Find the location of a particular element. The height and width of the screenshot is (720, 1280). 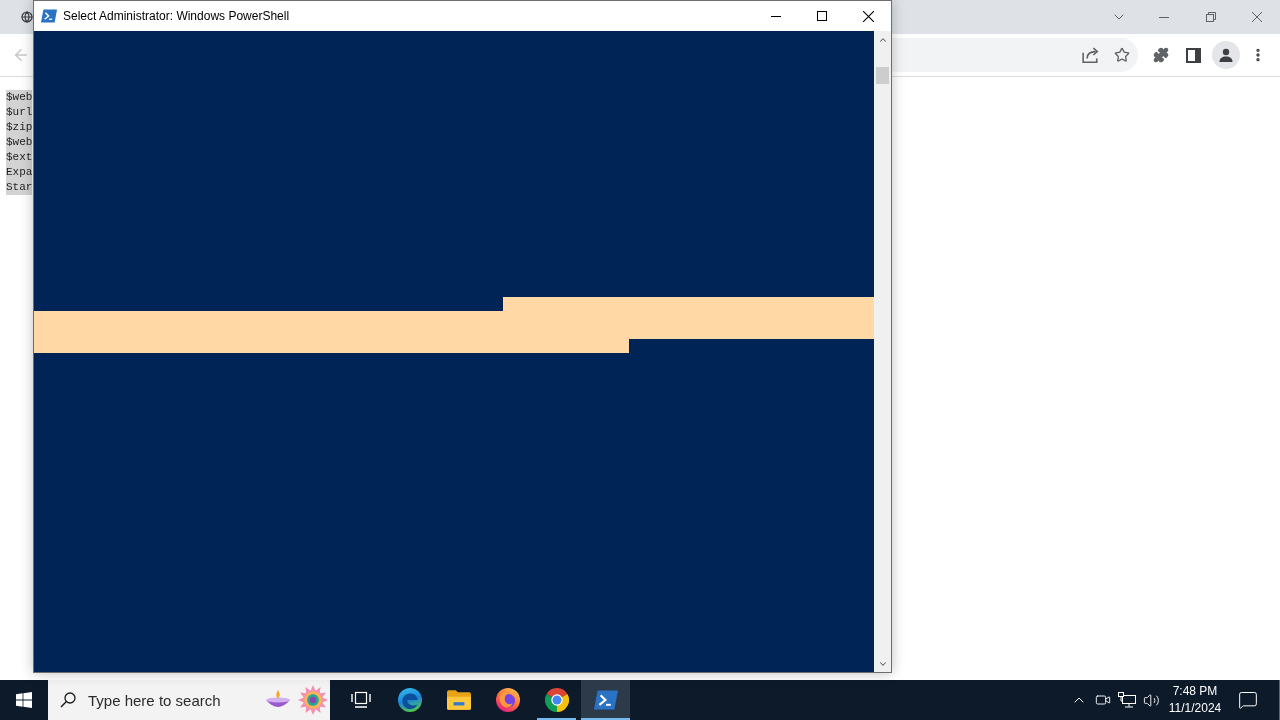

folder-icon is located at coordinates (458, 700).